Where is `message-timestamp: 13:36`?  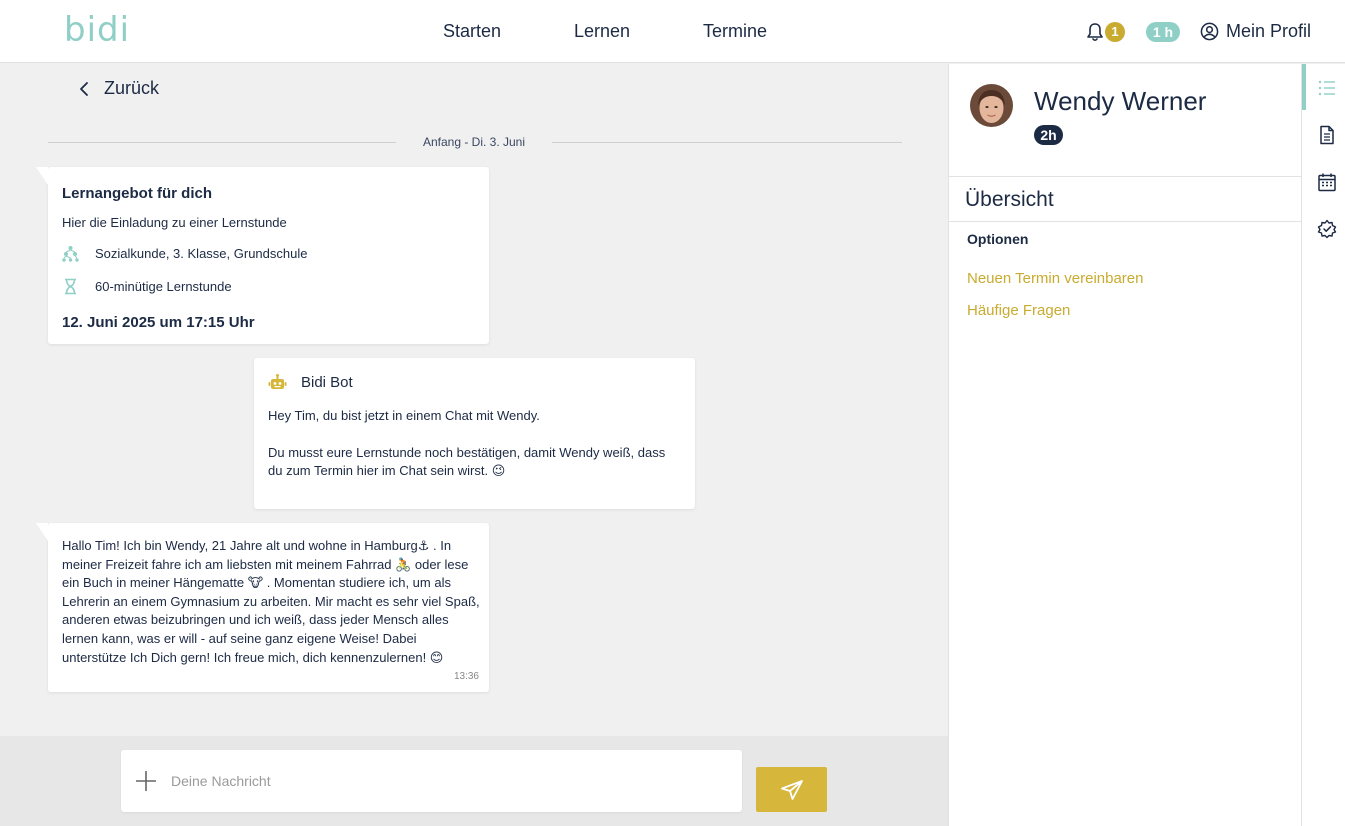 message-timestamp: 13:36 is located at coordinates (466, 676).